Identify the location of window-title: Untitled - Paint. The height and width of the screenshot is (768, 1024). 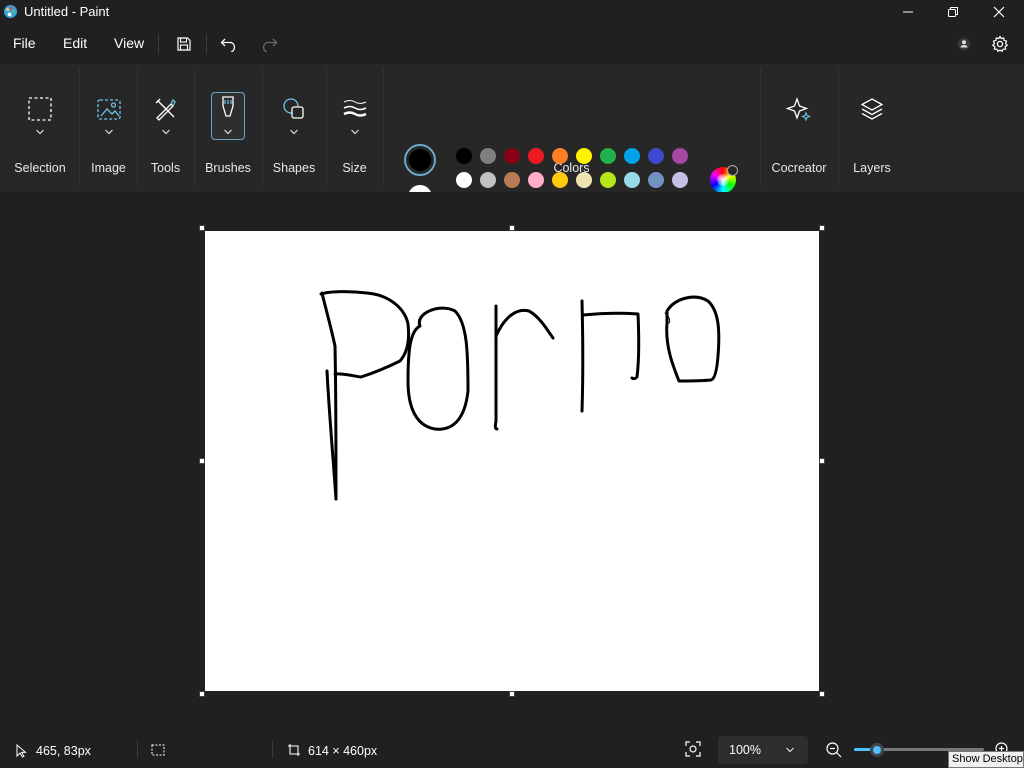
(67, 11).